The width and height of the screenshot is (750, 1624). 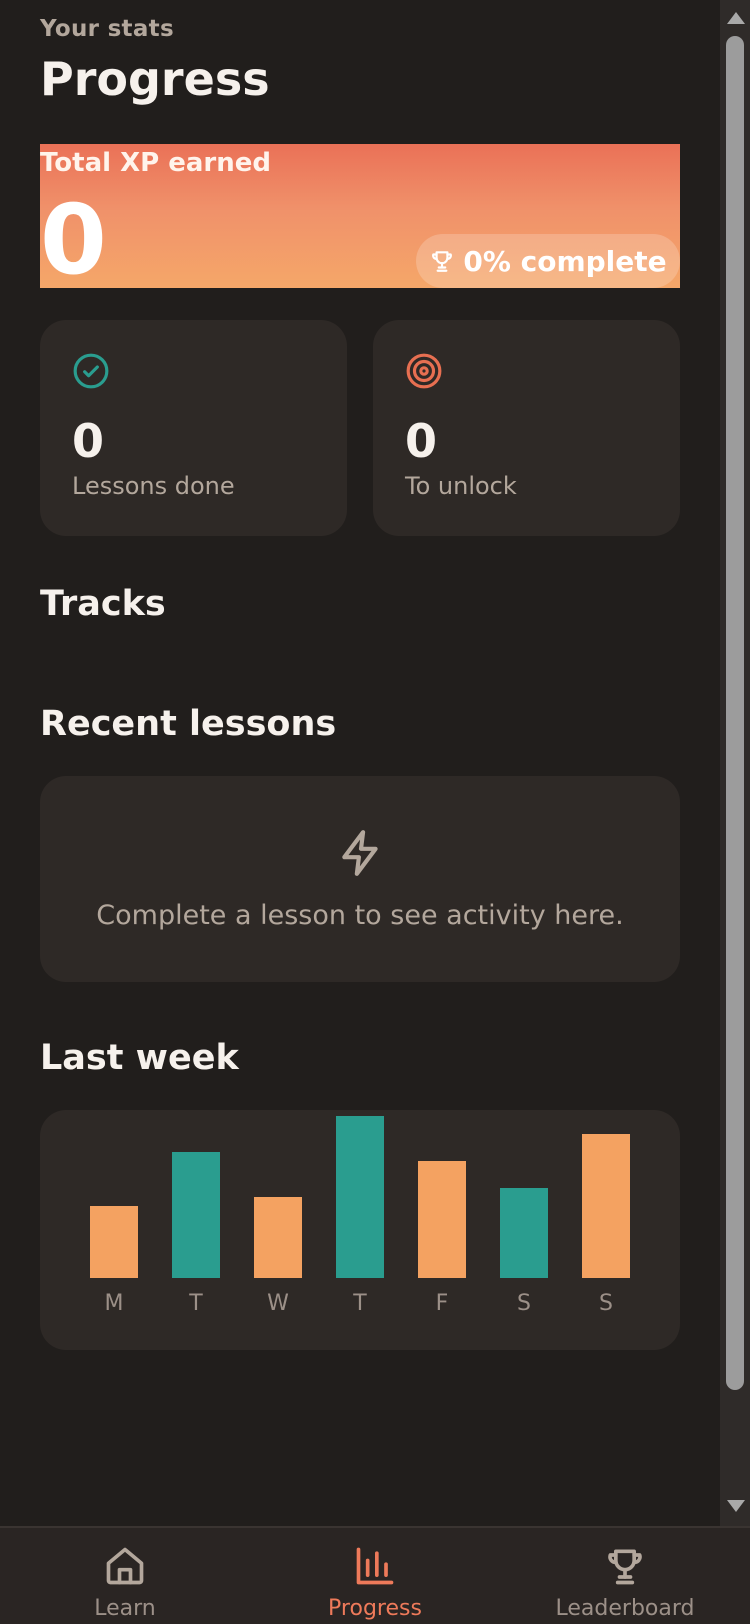 I want to click on tab-progress: Progress, so click(x=375, y=1576).